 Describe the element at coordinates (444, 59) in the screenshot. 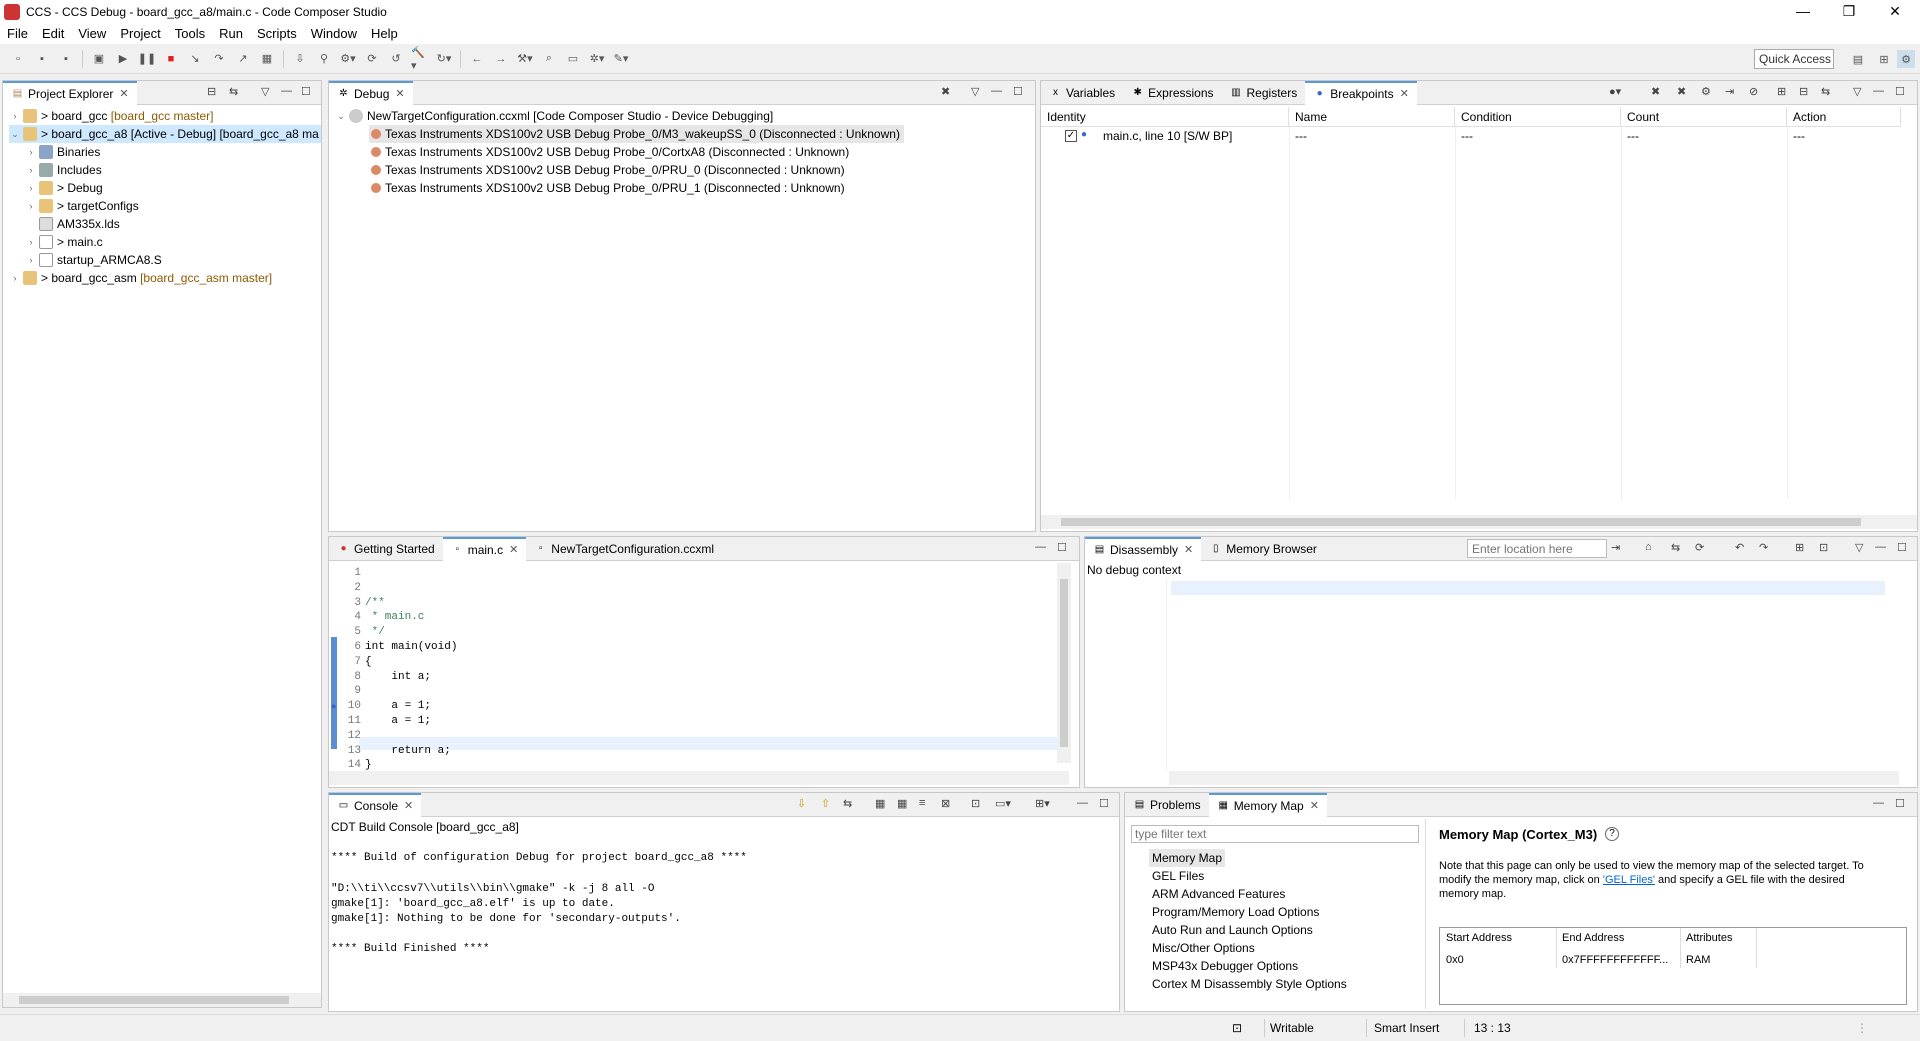

I see `external-tools-icon: ↻▾` at that location.